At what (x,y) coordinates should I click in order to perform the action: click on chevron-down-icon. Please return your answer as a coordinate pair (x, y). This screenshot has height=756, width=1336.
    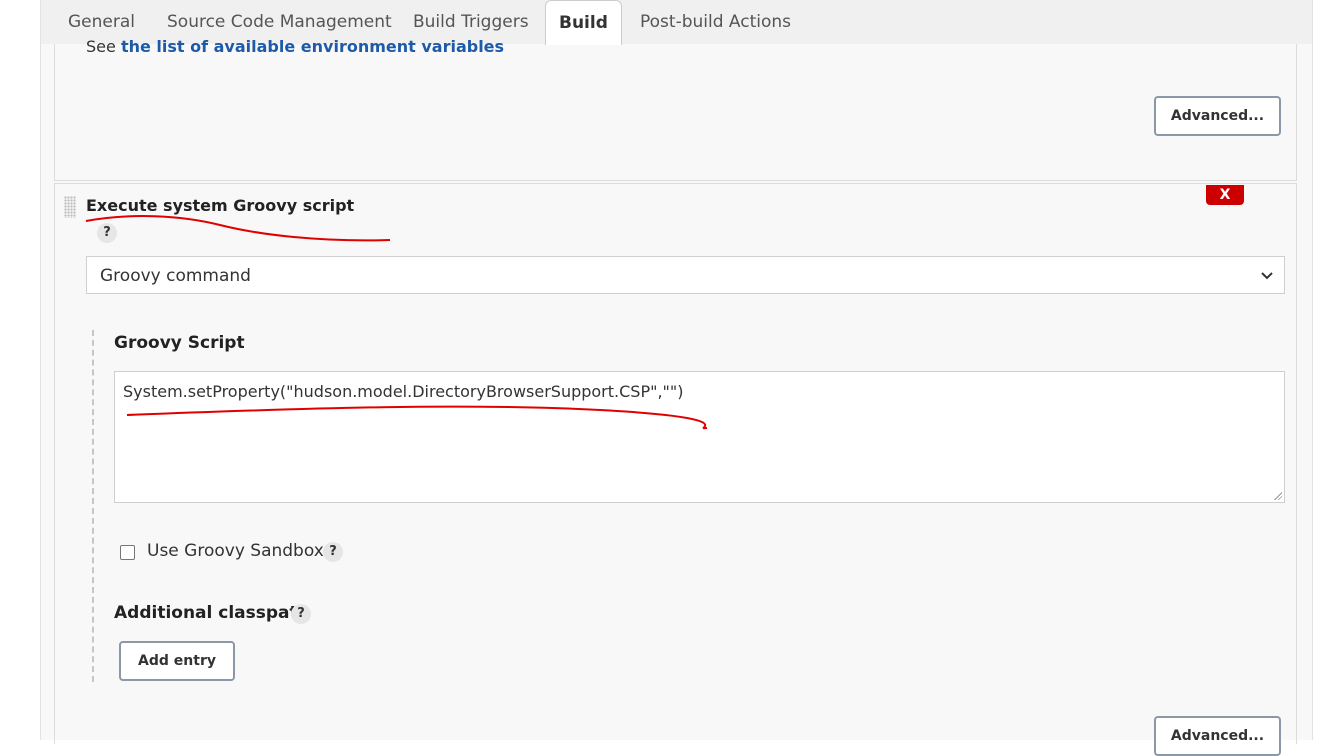
    Looking at the image, I should click on (1267, 283).